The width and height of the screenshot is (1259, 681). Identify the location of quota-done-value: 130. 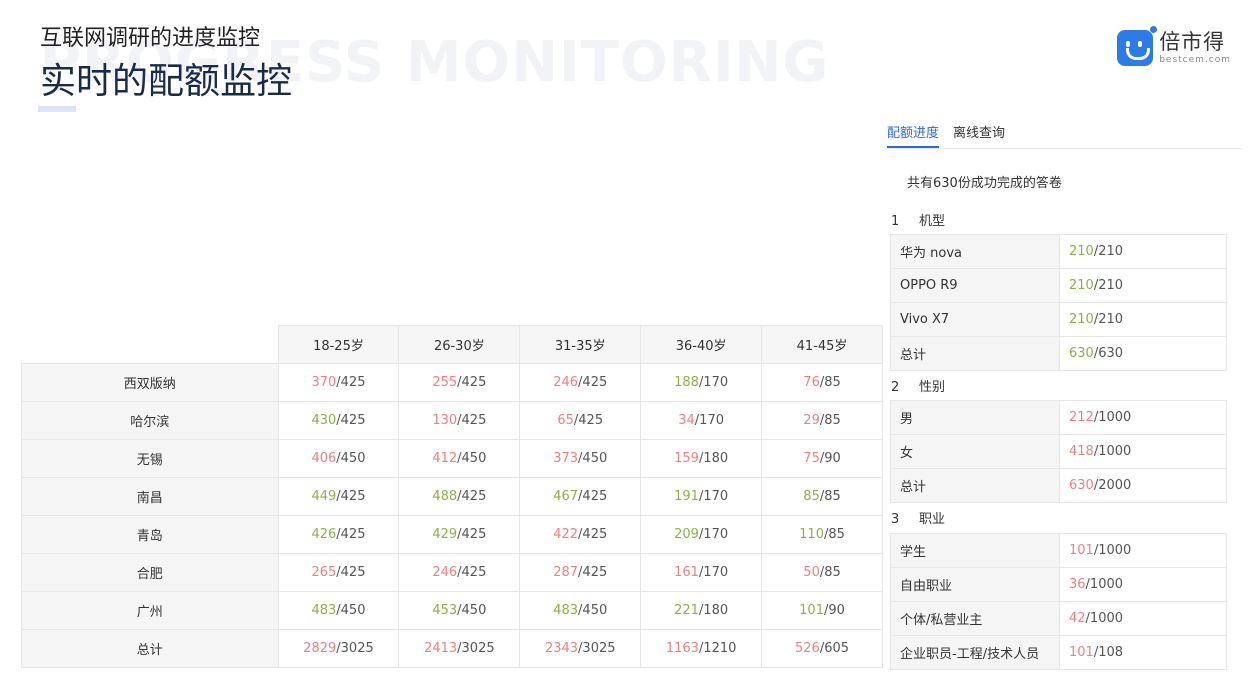
(445, 420).